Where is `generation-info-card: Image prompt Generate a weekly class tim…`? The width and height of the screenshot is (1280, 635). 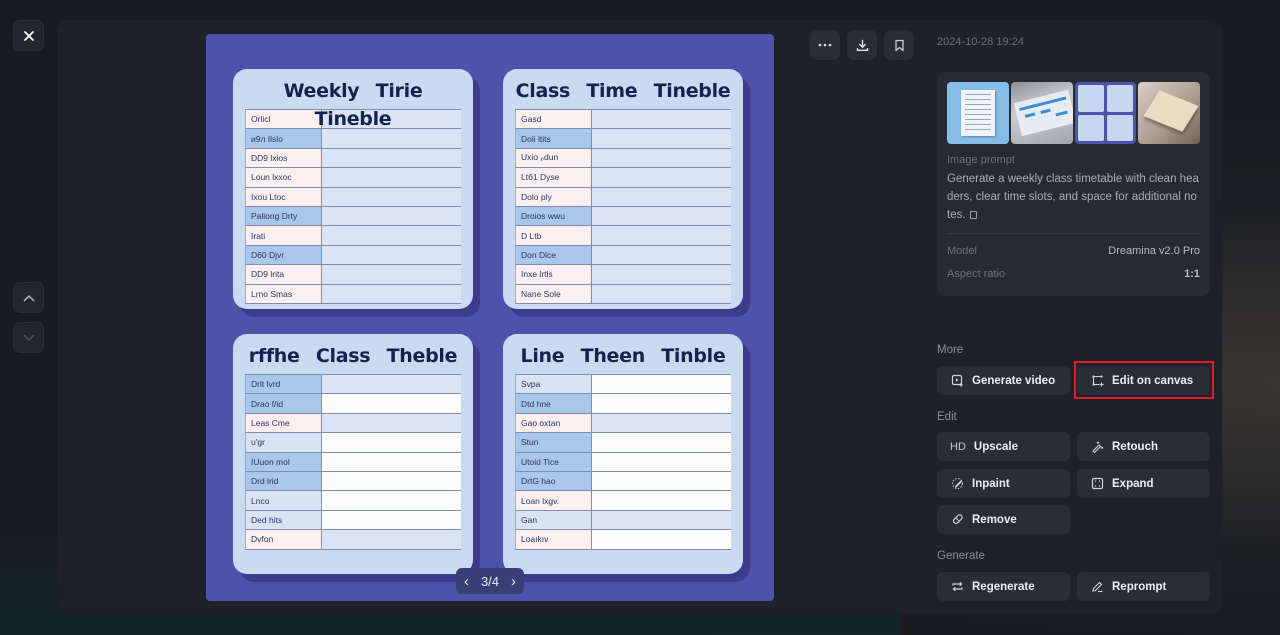 generation-info-card: Image prompt Generate a weekly class tim… is located at coordinates (1073, 184).